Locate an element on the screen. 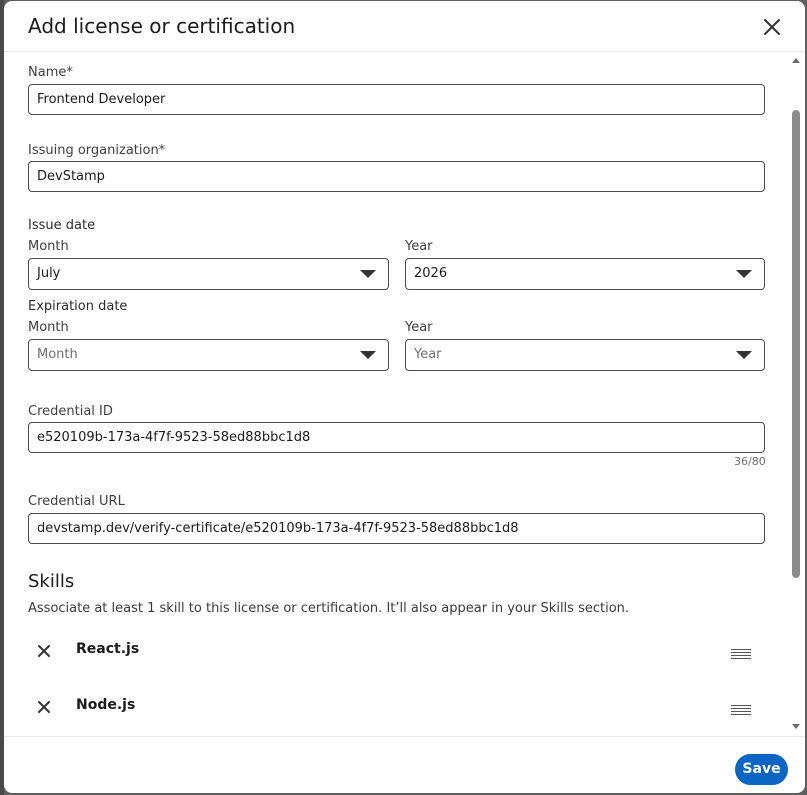 Image resolution: width=807 pixels, height=795 pixels. issue-year-select: 2026 is located at coordinates (585, 274).